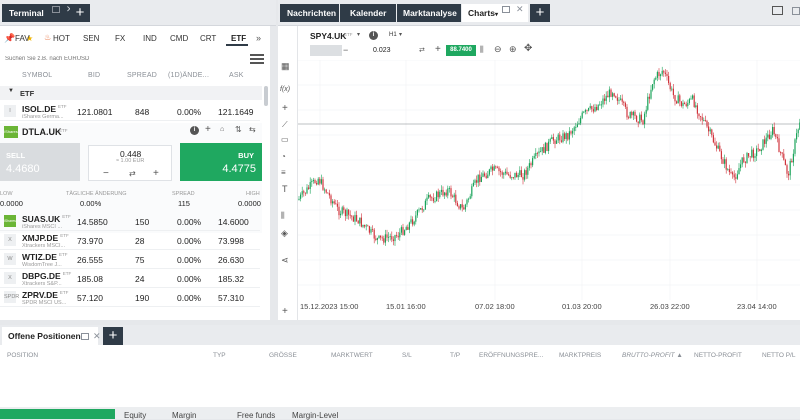 Image resolution: width=800 pixels, height=420 pixels. Describe the element at coordinates (90, 260) in the screenshot. I see `bid-value: 26.555` at that location.